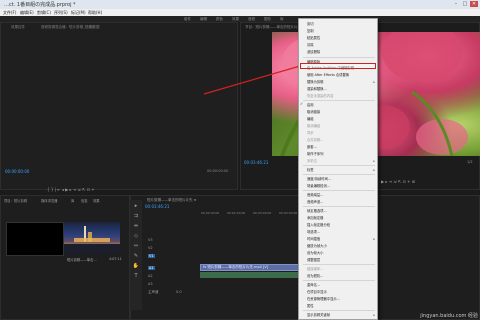 The image size is (480, 320). I want to click on tab-media-browser: 媒体浏览器, so click(49, 200).